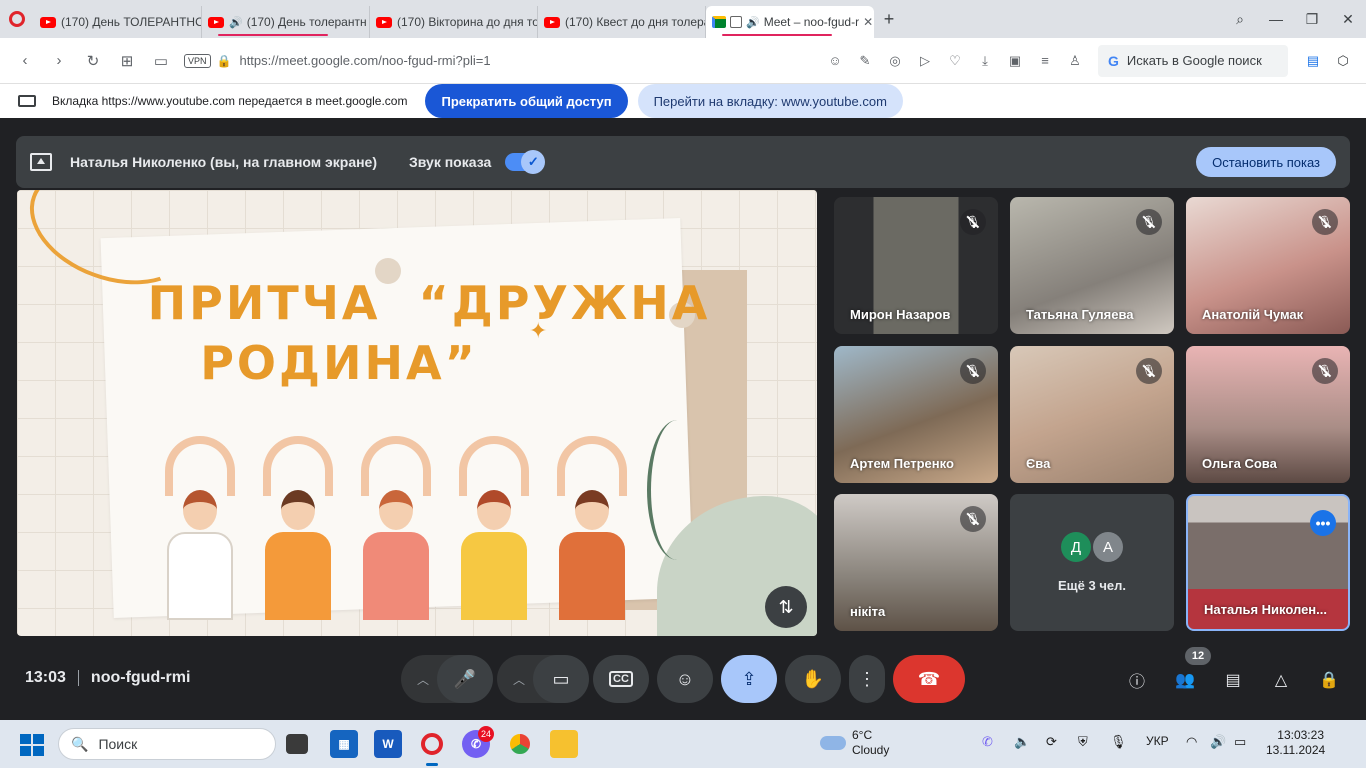  I want to click on participant-tile: 🎙 Татьяна Гуляева, so click(1092, 265).